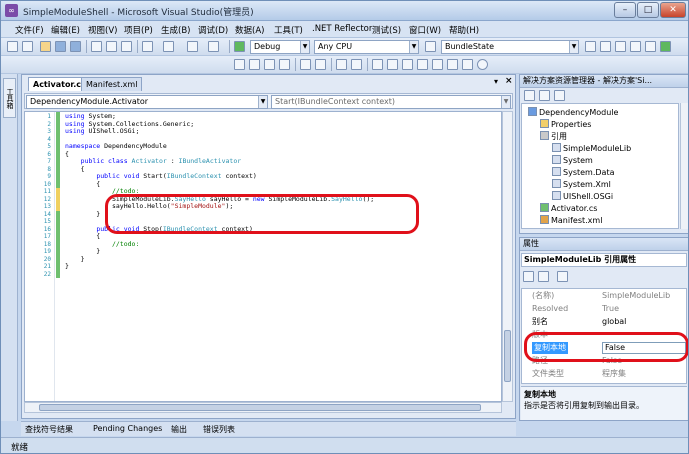  Describe the element at coordinates (386, 30) in the screenshot. I see `menu-test: 测试(S)` at that location.